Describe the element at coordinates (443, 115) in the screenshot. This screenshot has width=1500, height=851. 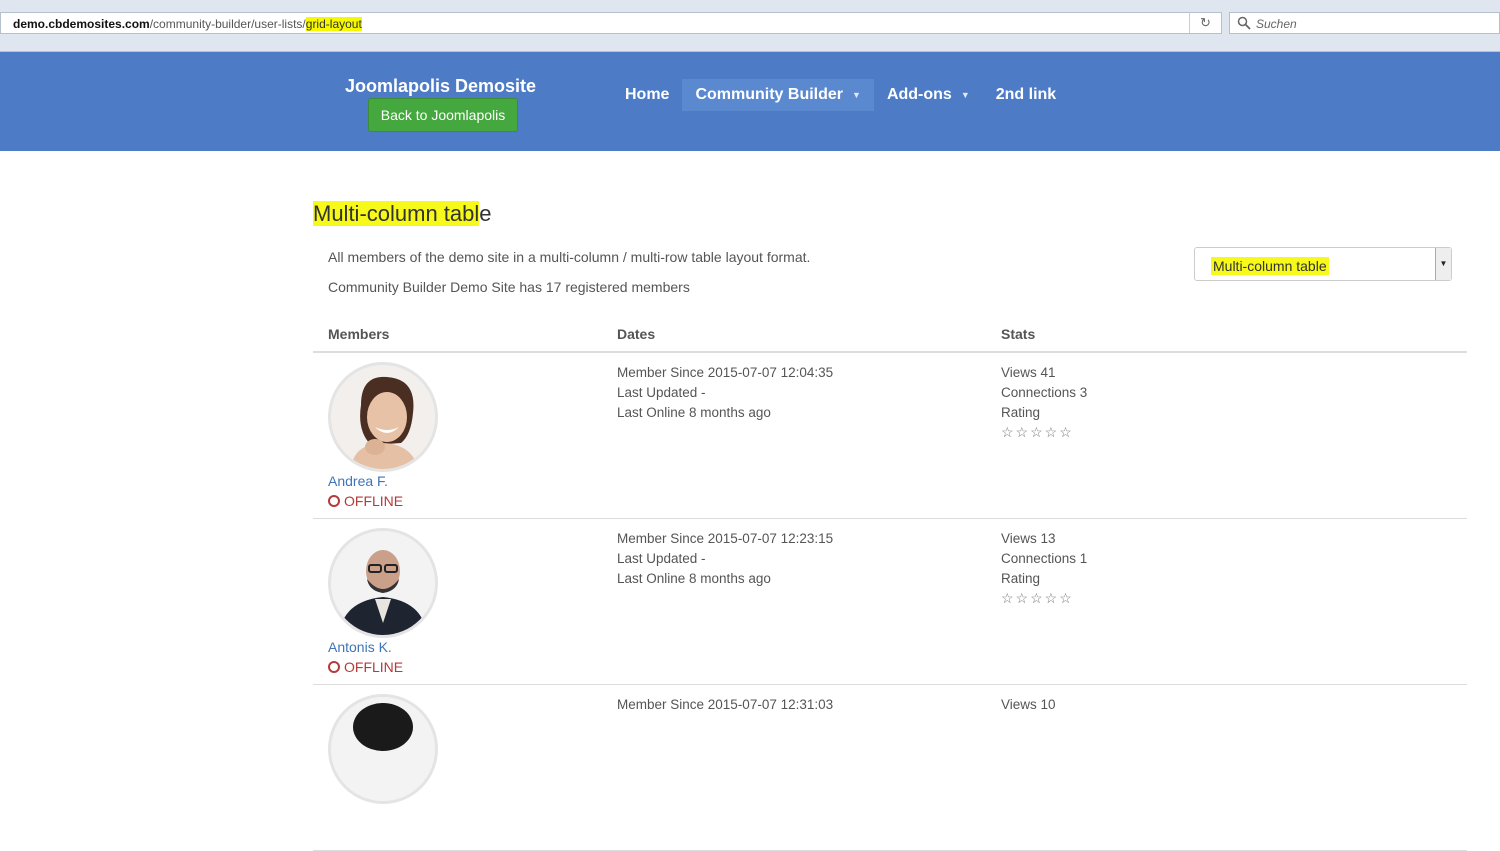
I see `back-to-joomlapolis-button: Back to Joomlapolis` at that location.